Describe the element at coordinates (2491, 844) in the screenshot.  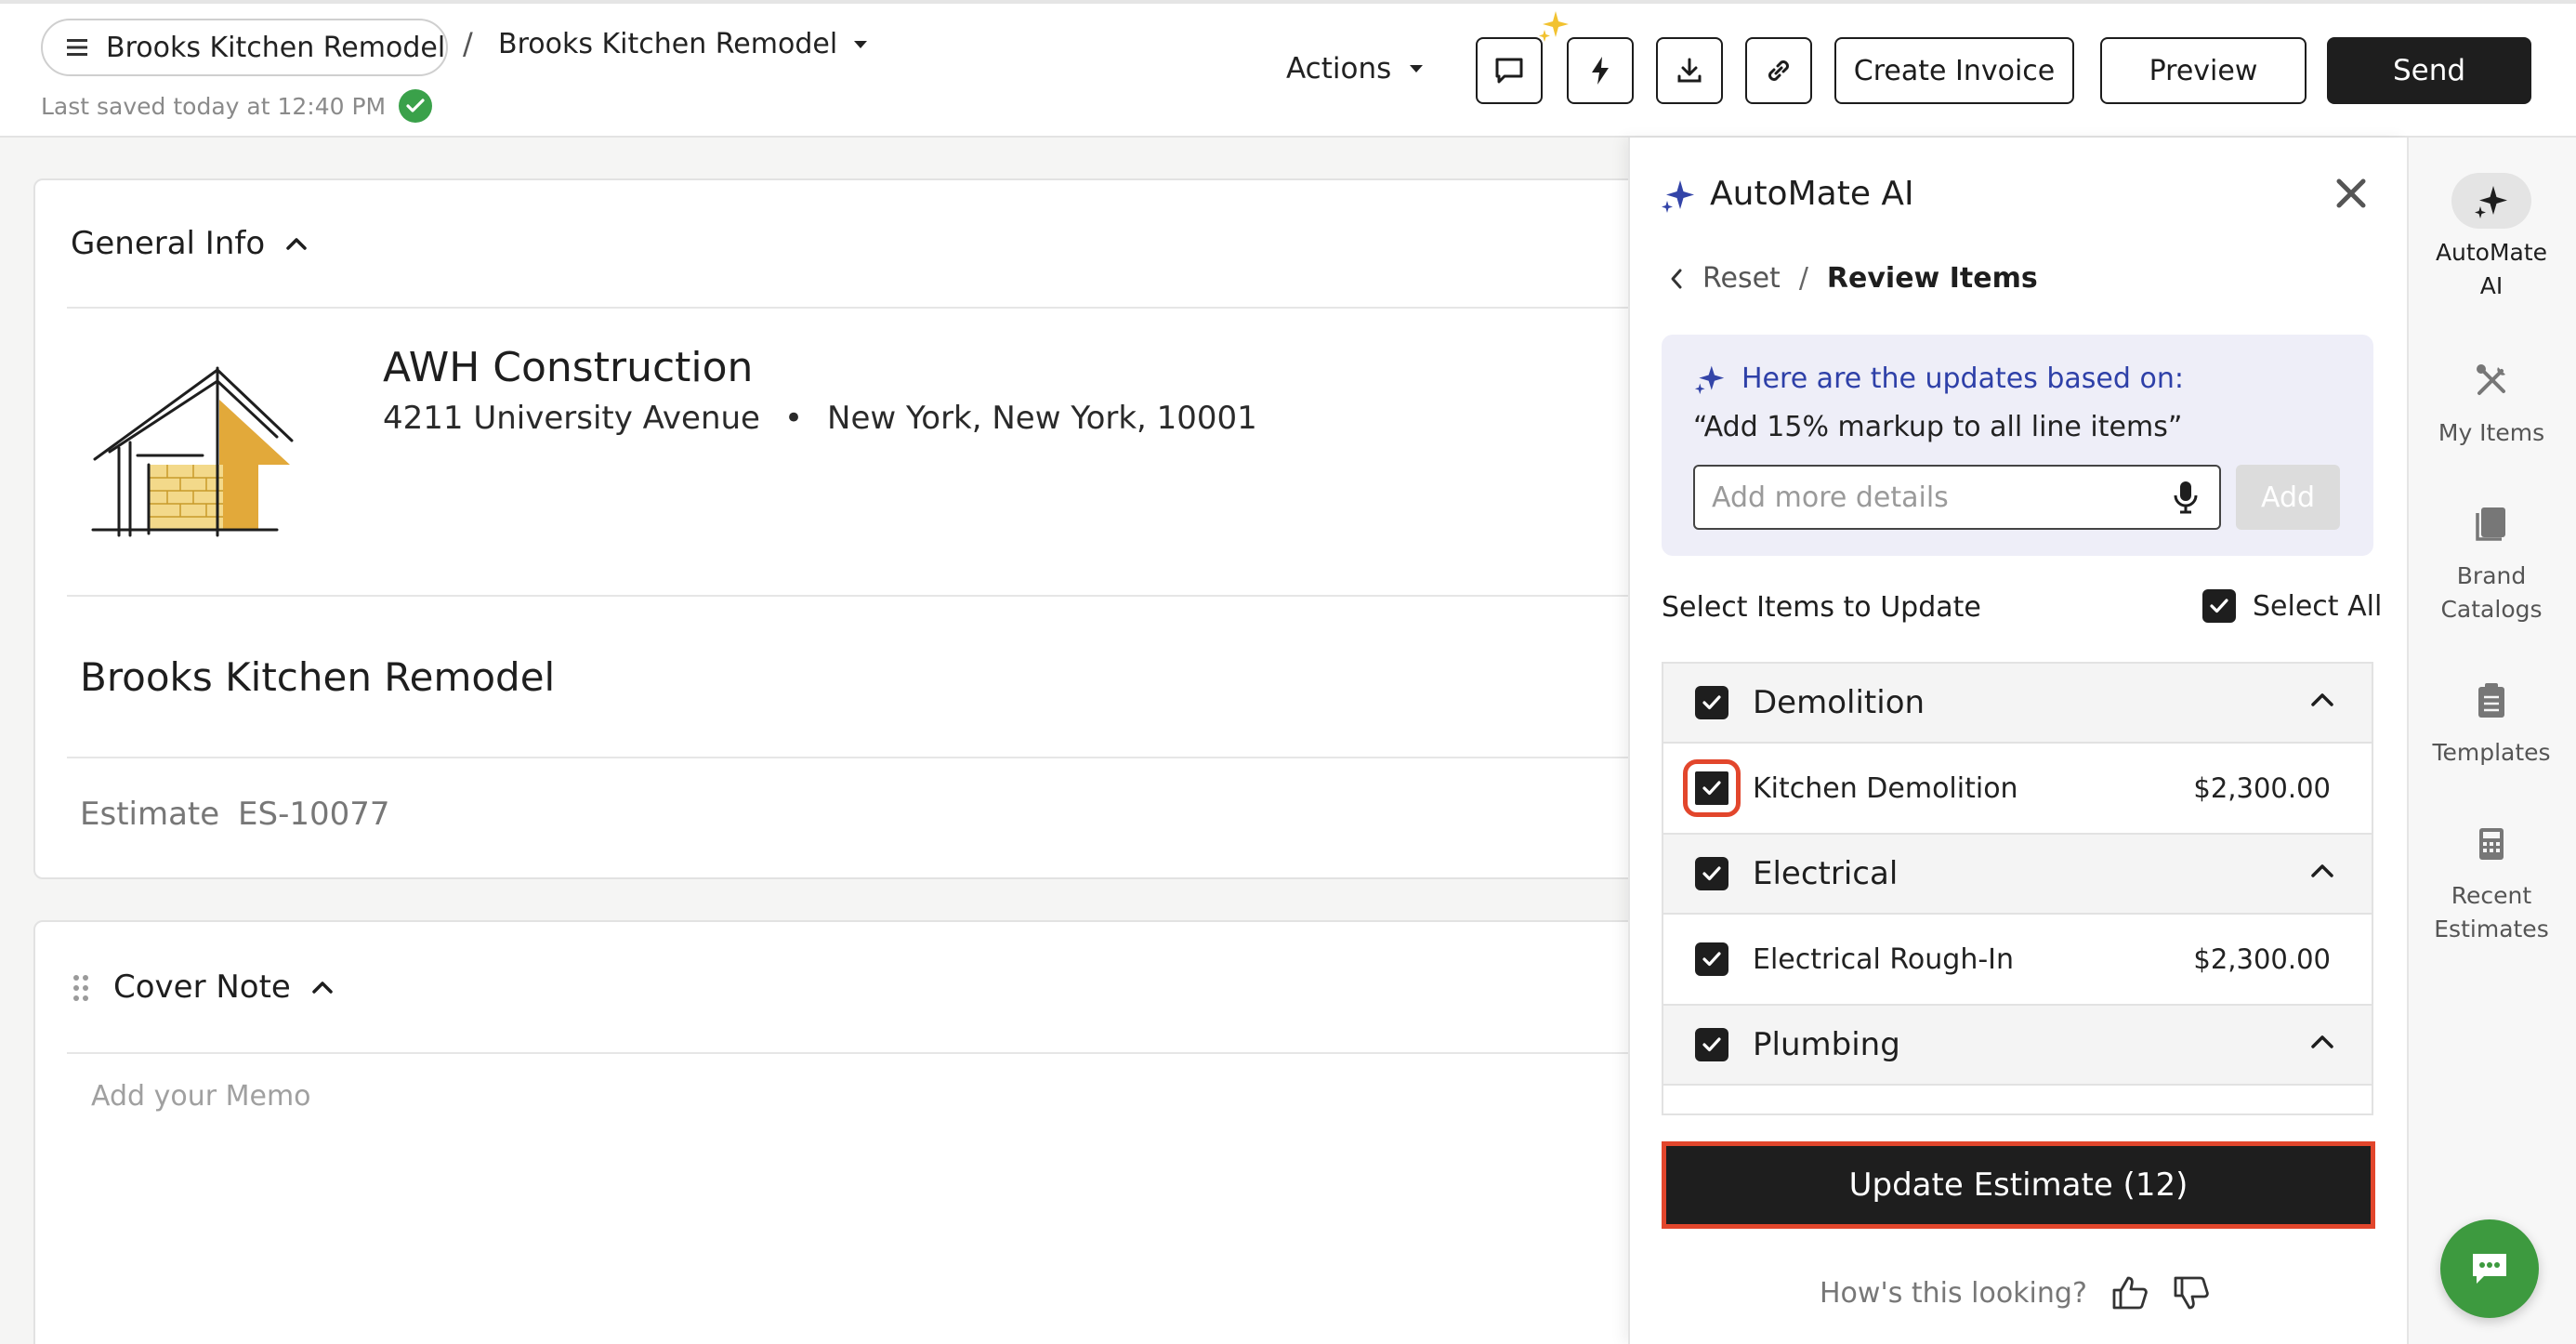
I see `calculator-icon` at that location.